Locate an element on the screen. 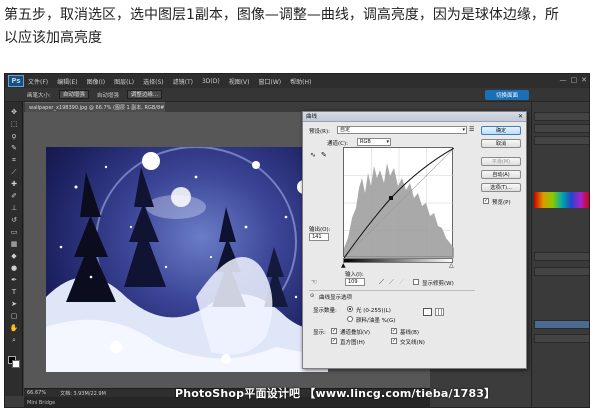  menu-edit: 编辑(E) is located at coordinates (67, 81).